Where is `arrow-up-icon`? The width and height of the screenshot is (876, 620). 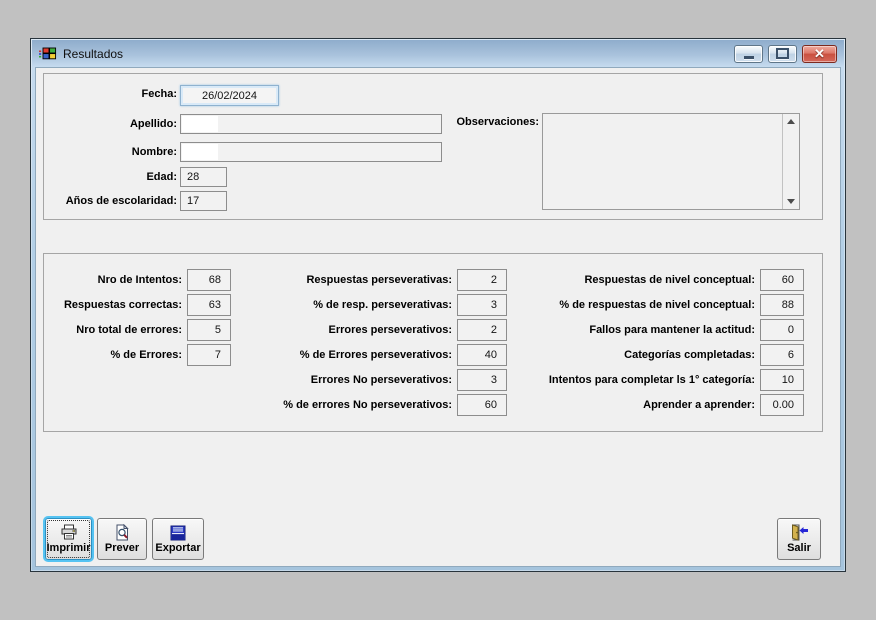
arrow-up-icon is located at coordinates (791, 121).